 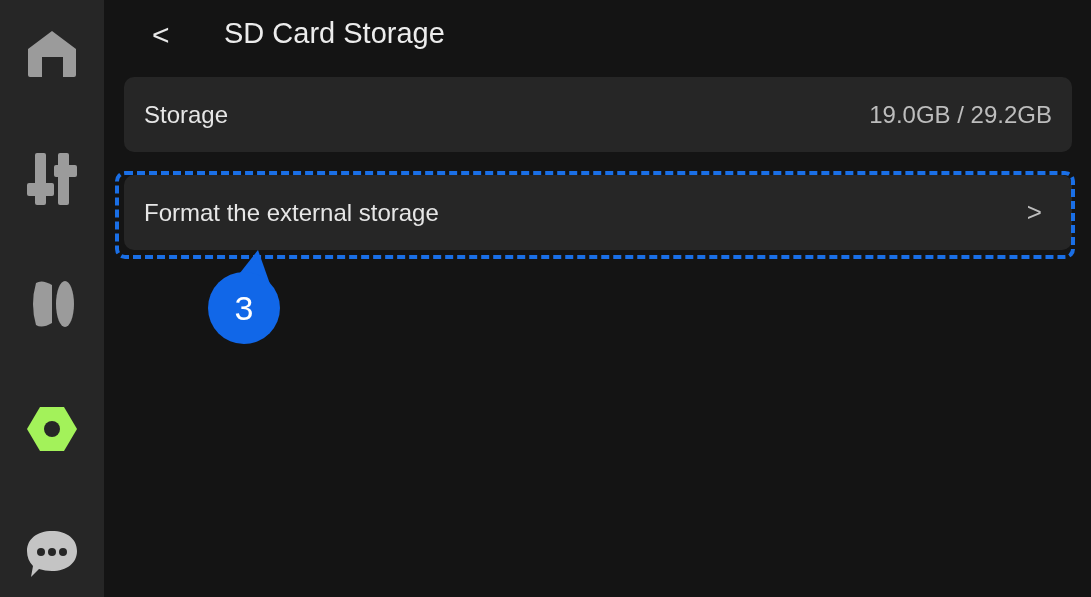 What do you see at coordinates (598, 212) in the screenshot?
I see `format-storage-item: Format the external storage >` at bounding box center [598, 212].